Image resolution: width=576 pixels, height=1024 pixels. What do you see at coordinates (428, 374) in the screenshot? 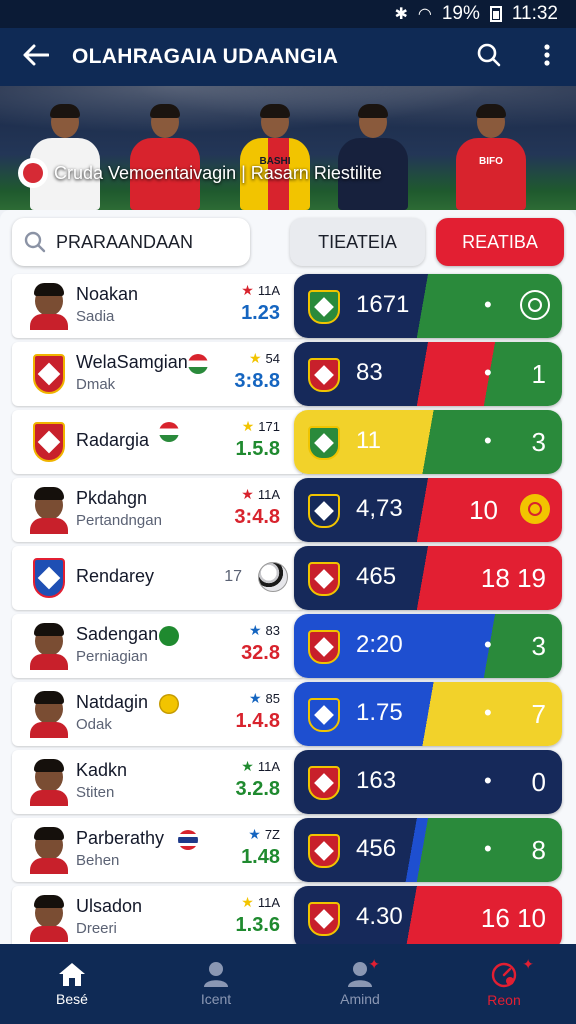
I see `score-bar: 83 • 1` at bounding box center [428, 374].